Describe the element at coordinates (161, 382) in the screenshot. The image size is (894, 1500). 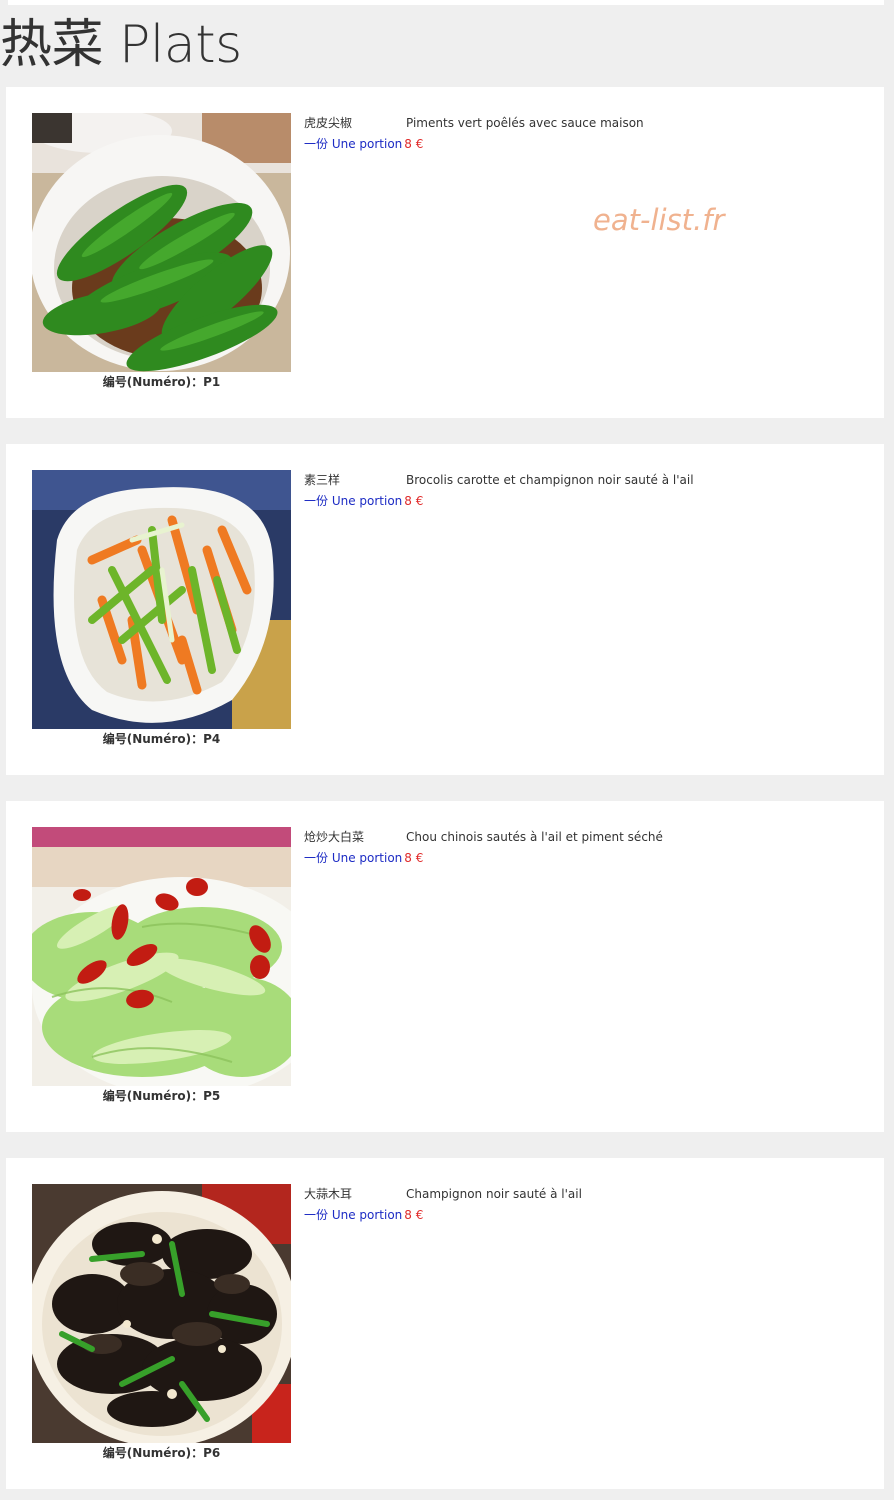
I see `dish-number: 编号(Numéro)：P1` at that location.